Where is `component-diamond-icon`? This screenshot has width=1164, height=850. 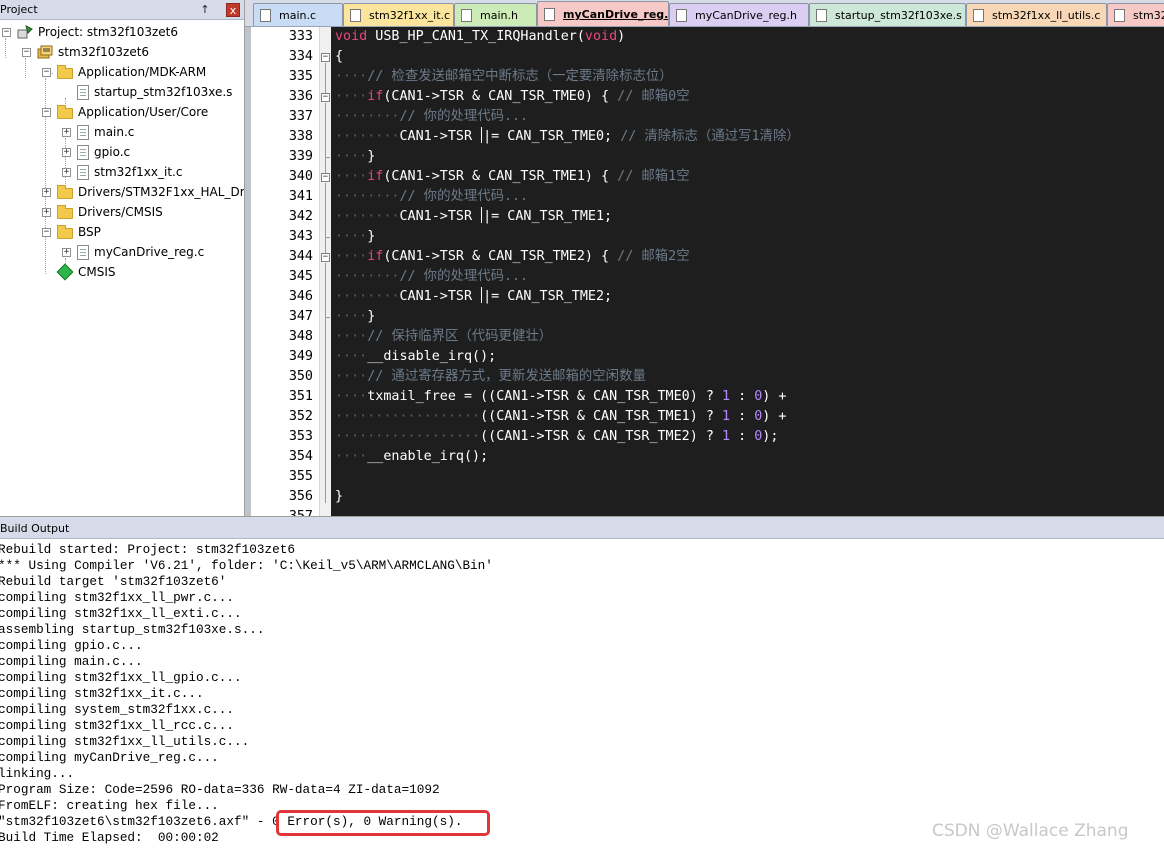
component-diamond-icon is located at coordinates (65, 272).